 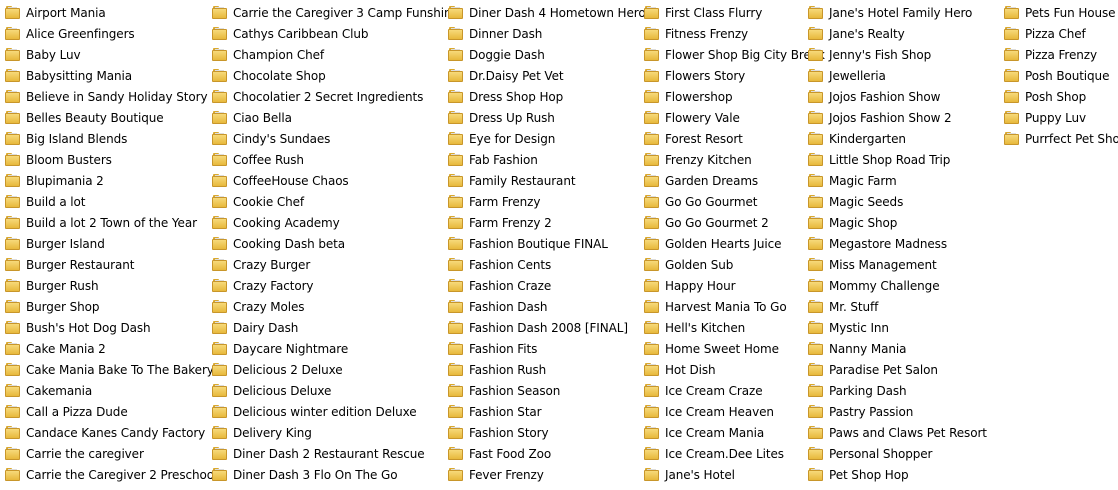 I want to click on folder-item: Fashion Craze, so click(x=547, y=285).